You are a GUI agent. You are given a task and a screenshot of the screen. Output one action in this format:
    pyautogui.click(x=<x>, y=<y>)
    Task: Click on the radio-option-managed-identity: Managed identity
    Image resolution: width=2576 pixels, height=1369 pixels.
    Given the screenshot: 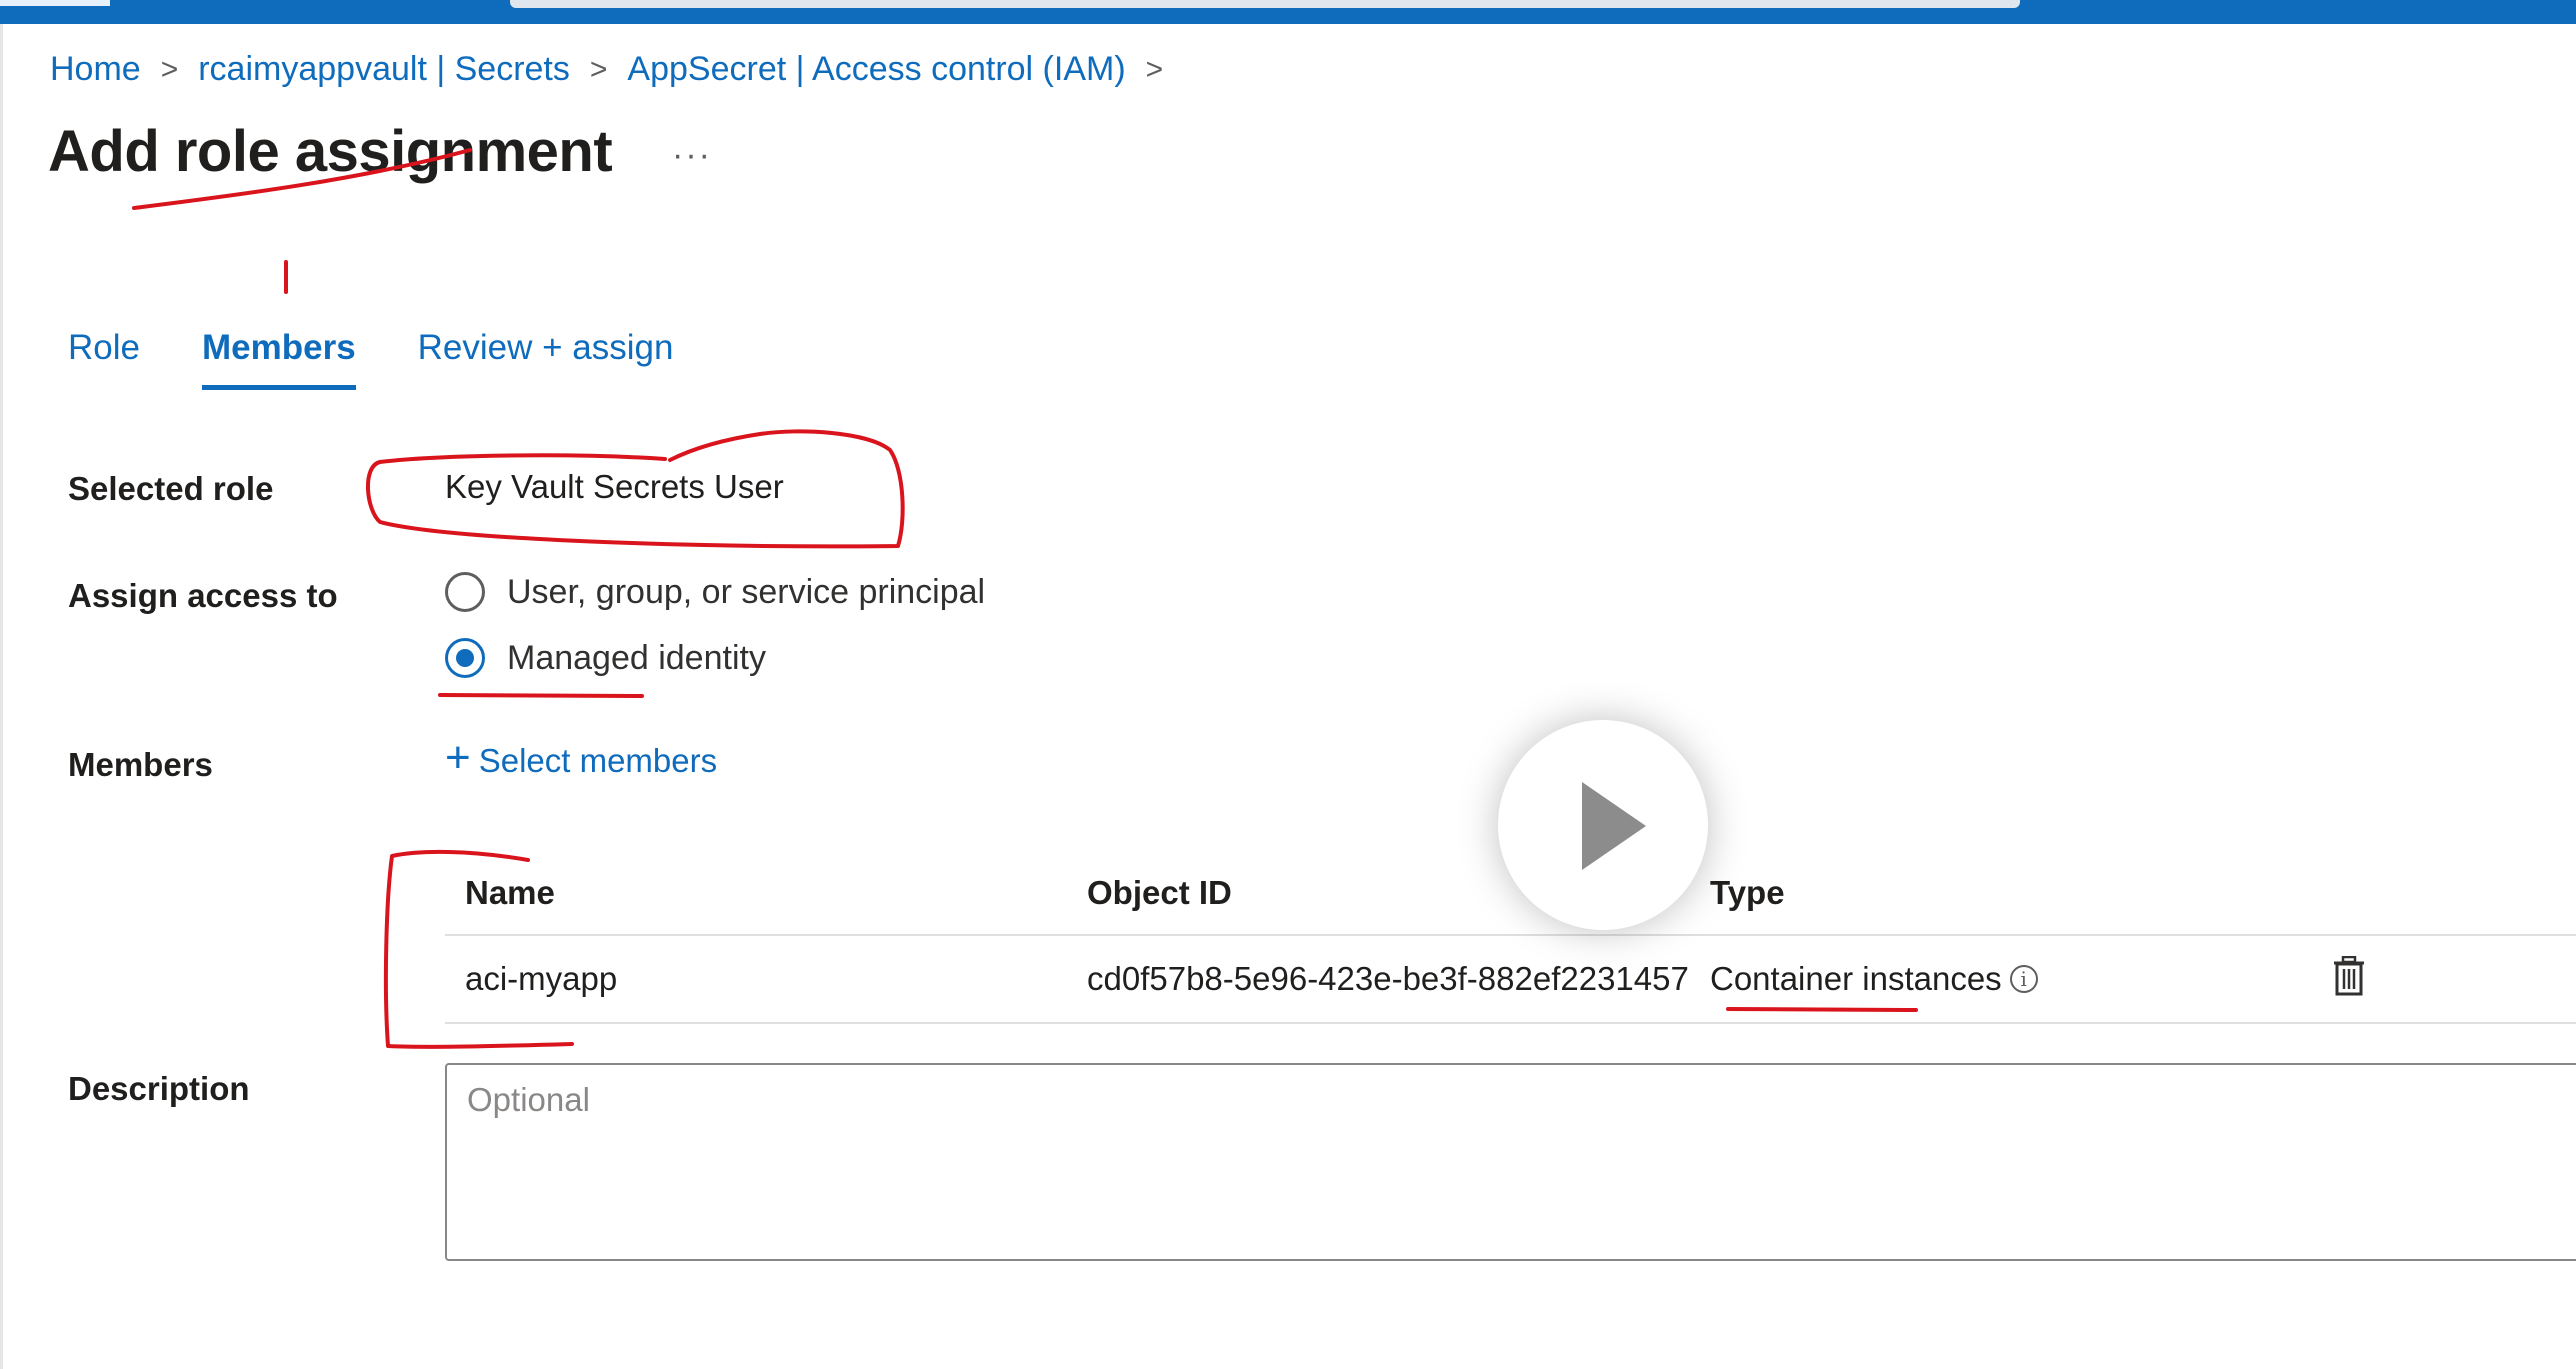 What is the action you would take?
    pyautogui.click(x=605, y=658)
    